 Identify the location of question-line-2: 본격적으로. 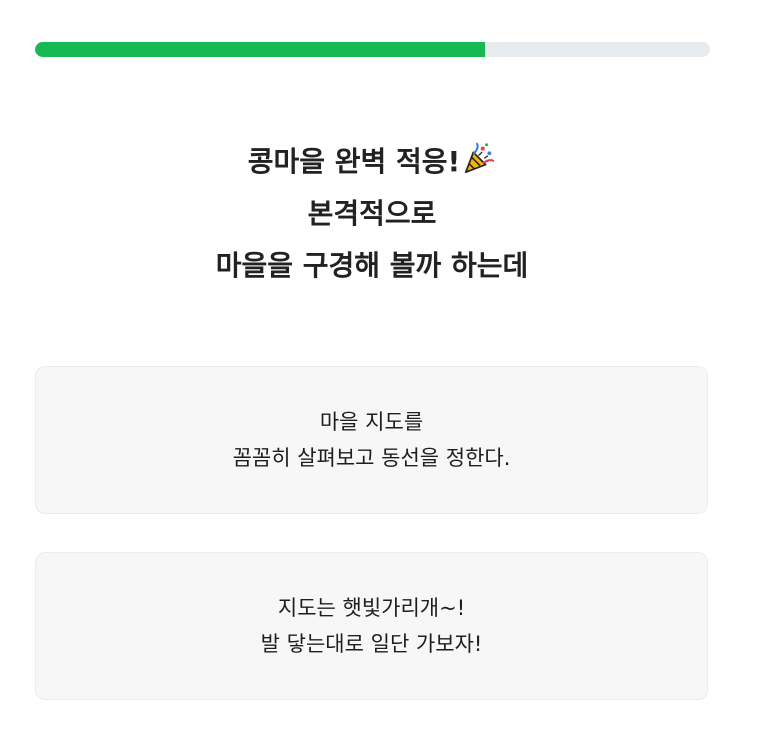
(372, 213).